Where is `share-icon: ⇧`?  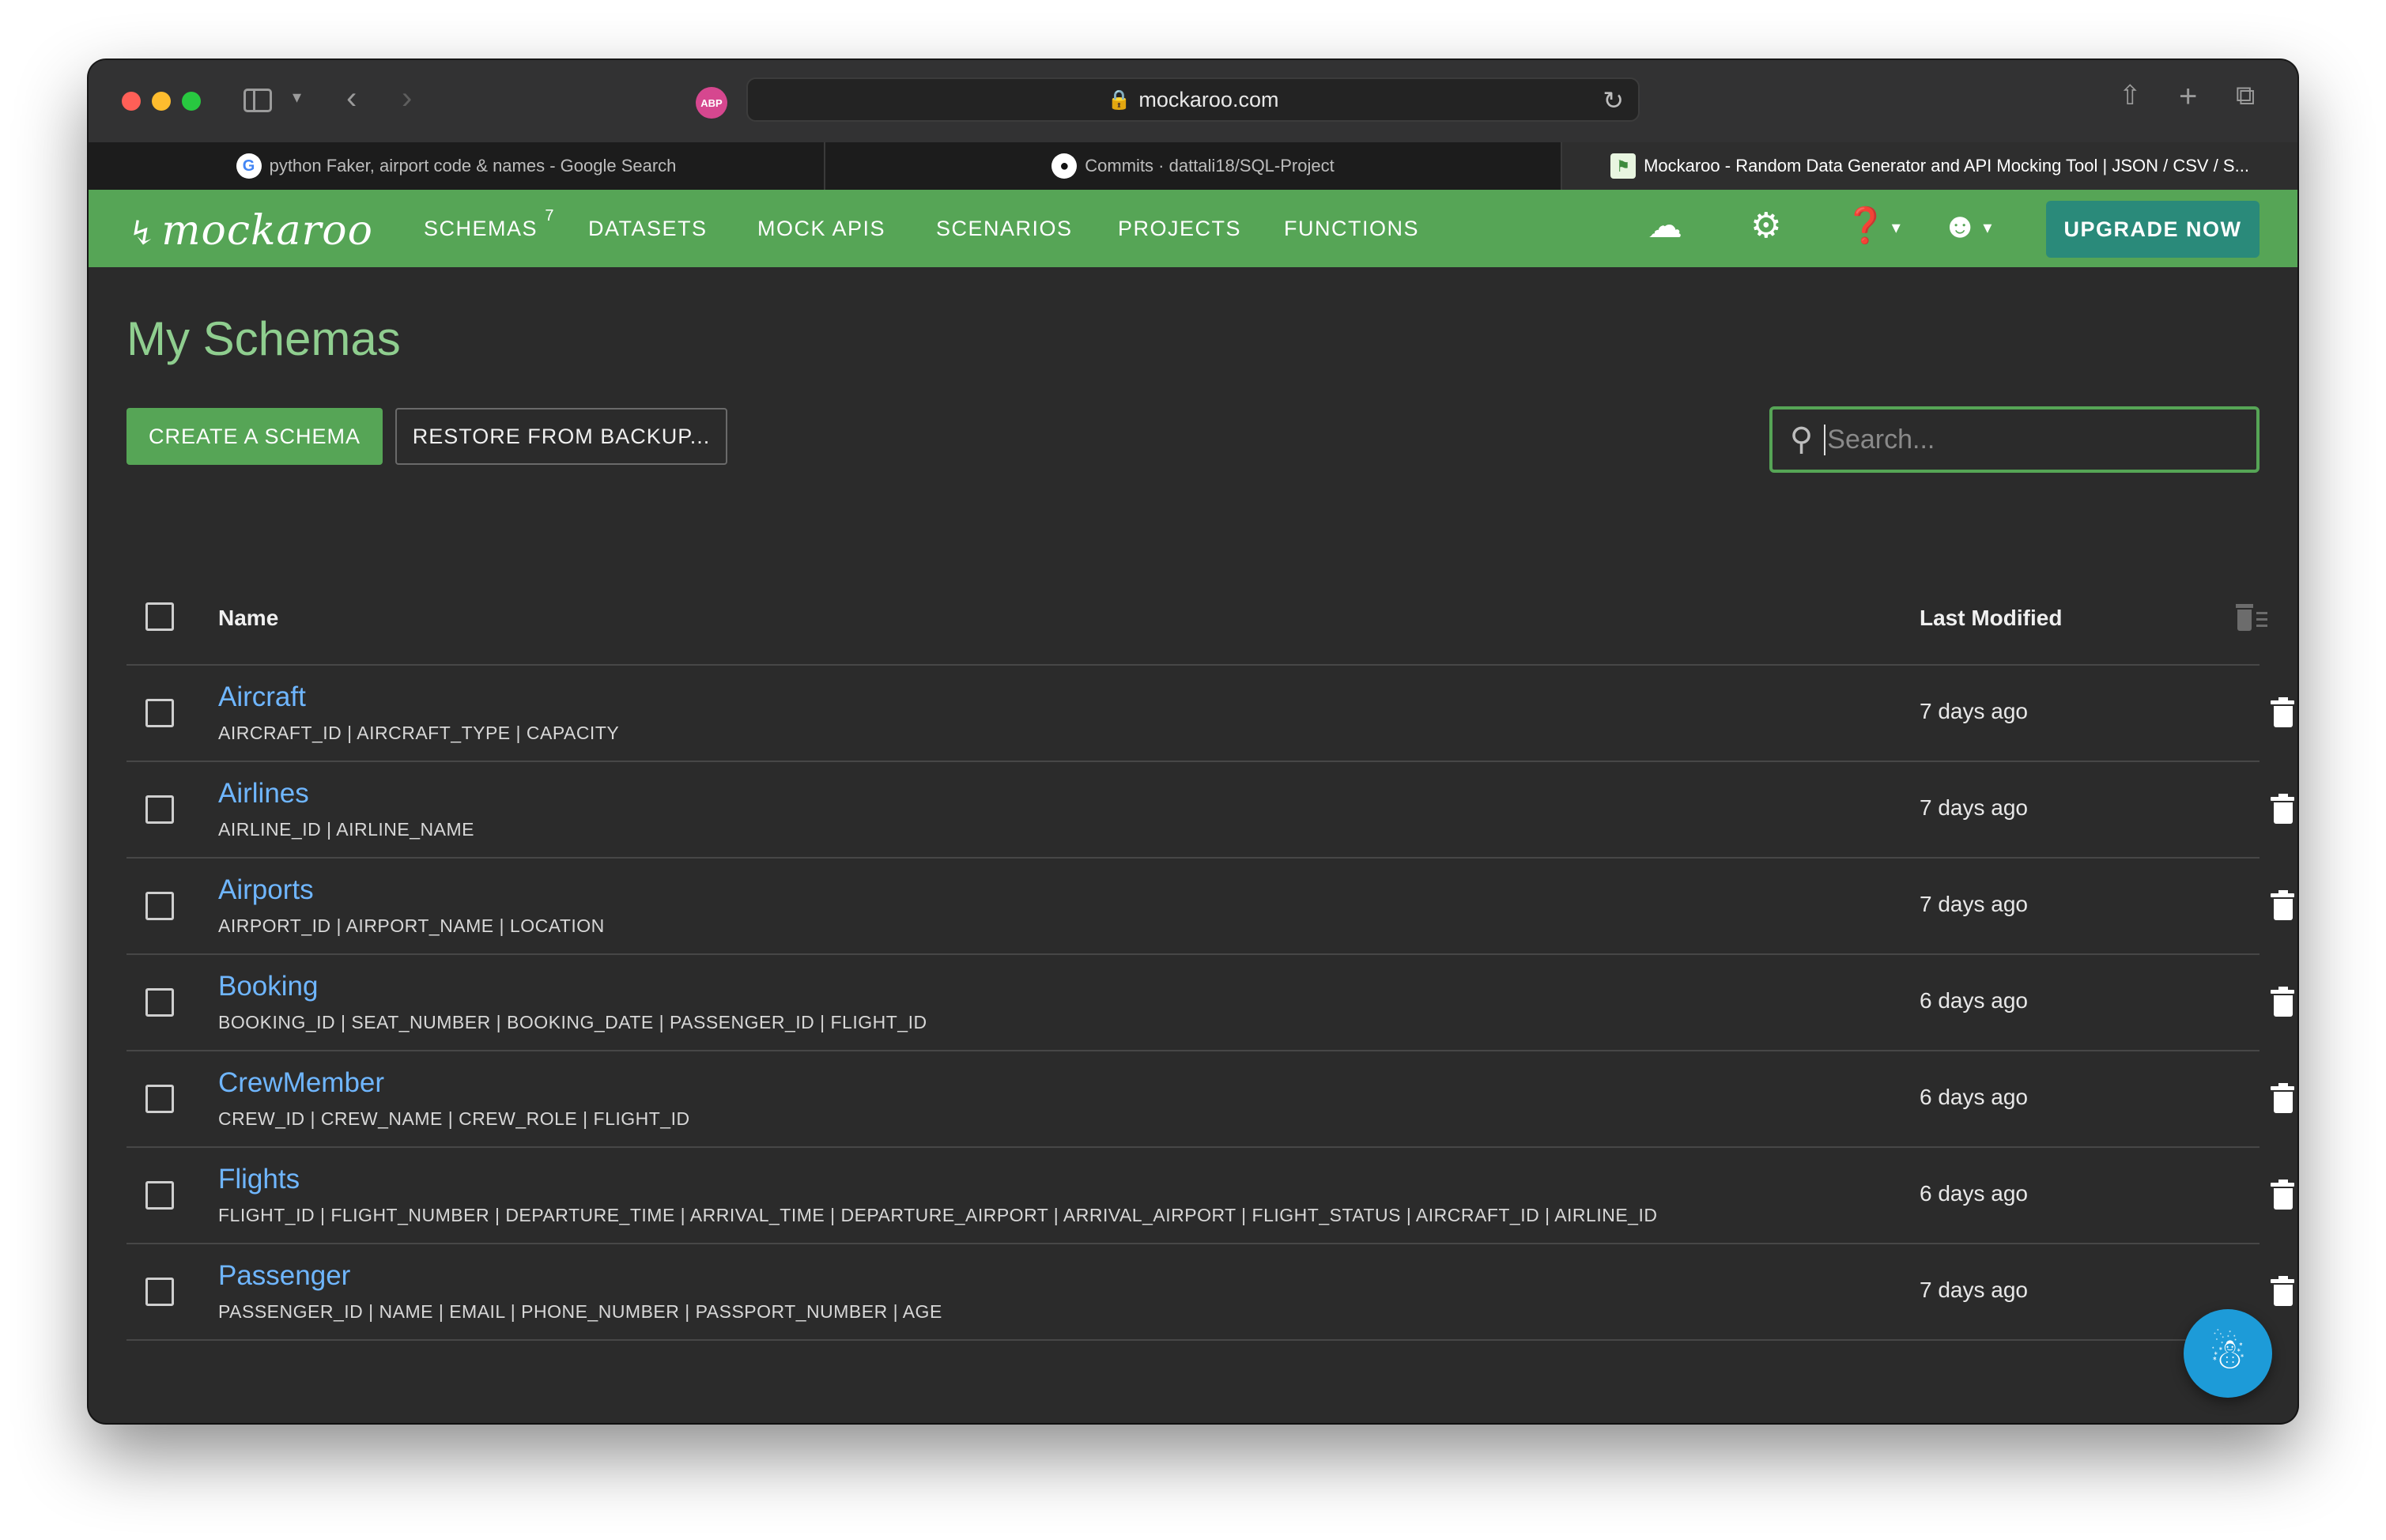 share-icon: ⇧ is located at coordinates (2130, 95).